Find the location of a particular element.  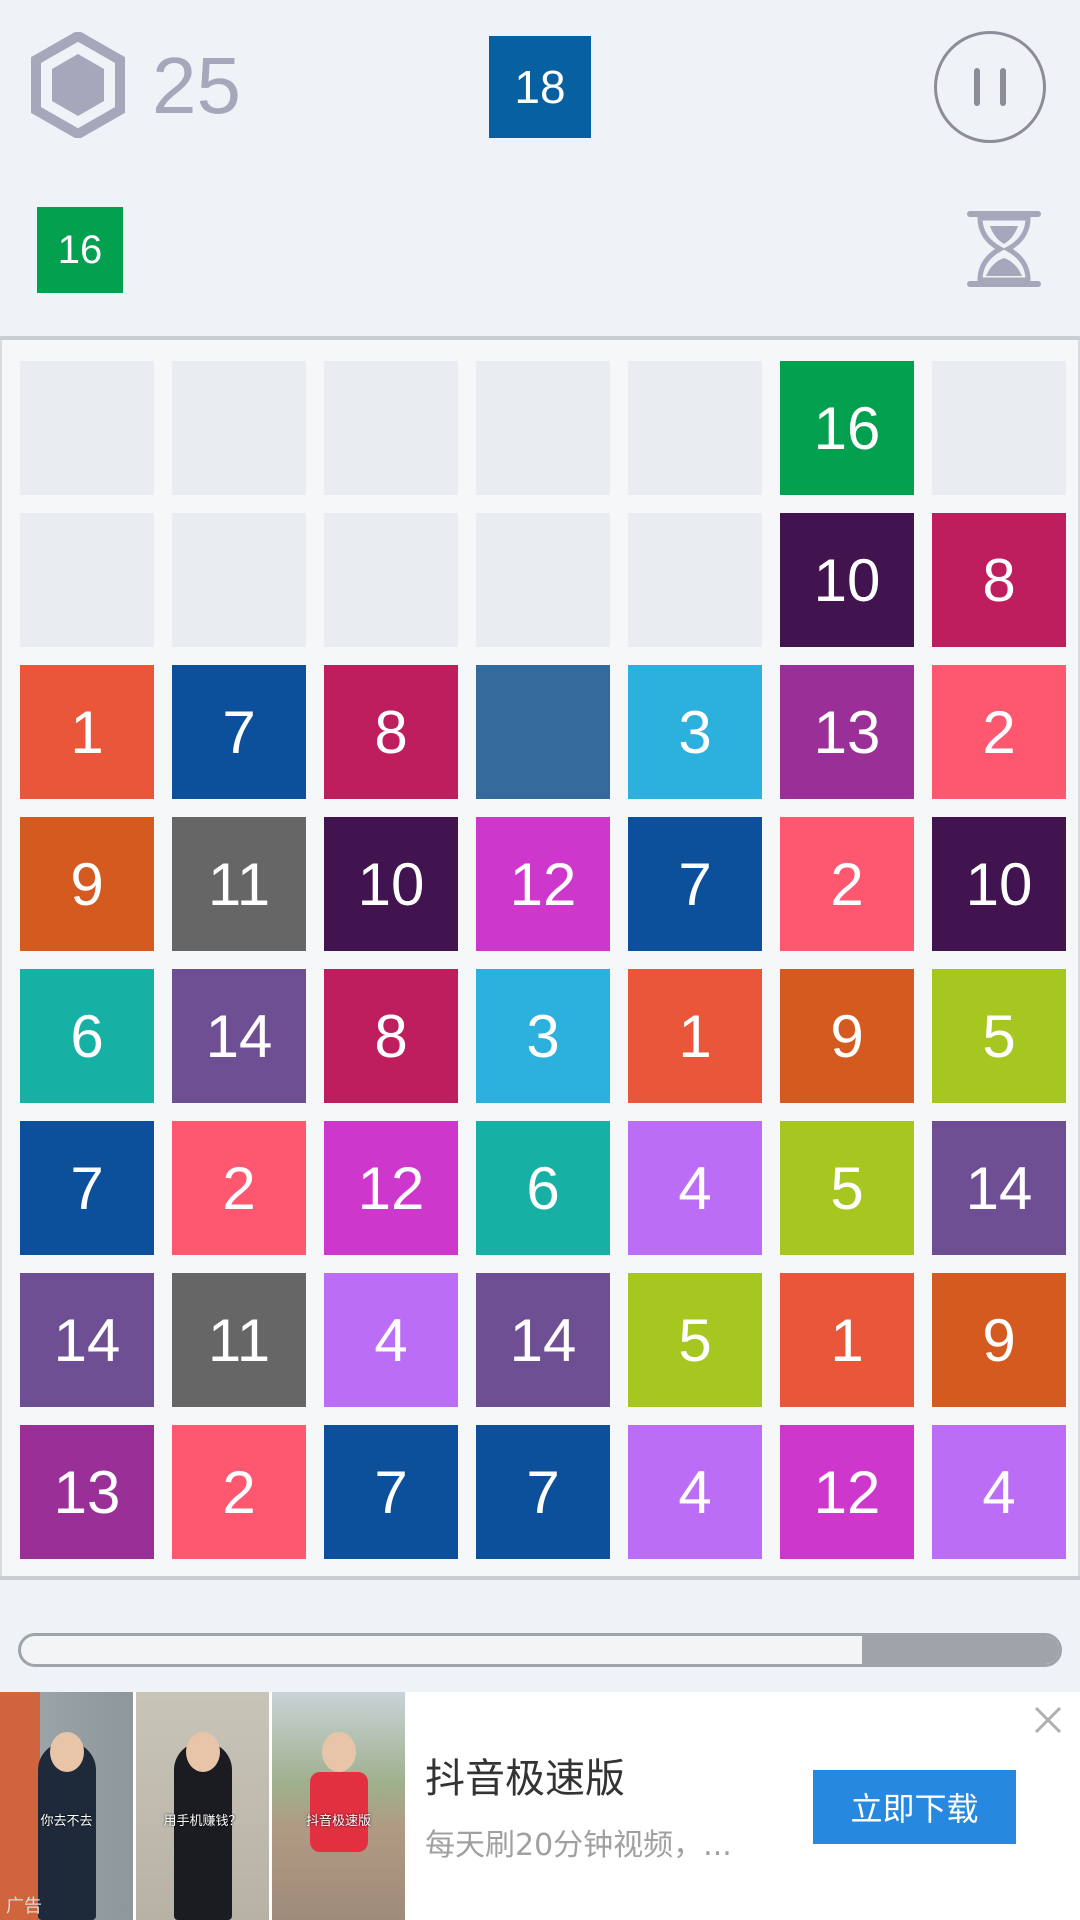

hexagon-icon is located at coordinates (78, 85).